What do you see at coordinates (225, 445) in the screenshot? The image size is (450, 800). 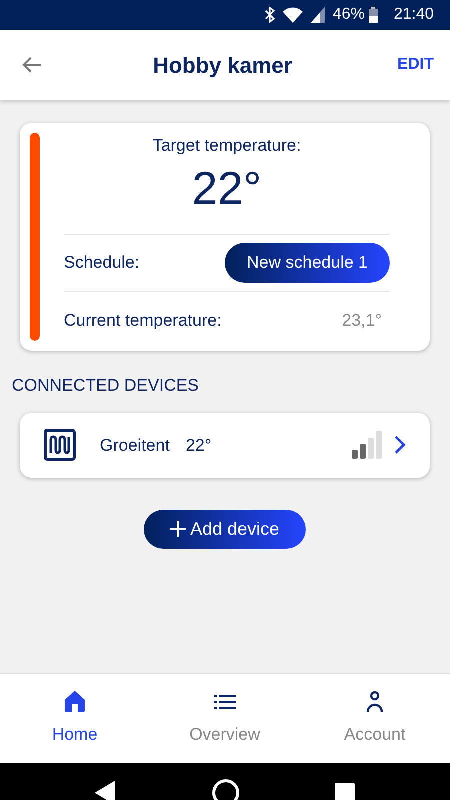 I see `device-card: Groeitent 22°` at bounding box center [225, 445].